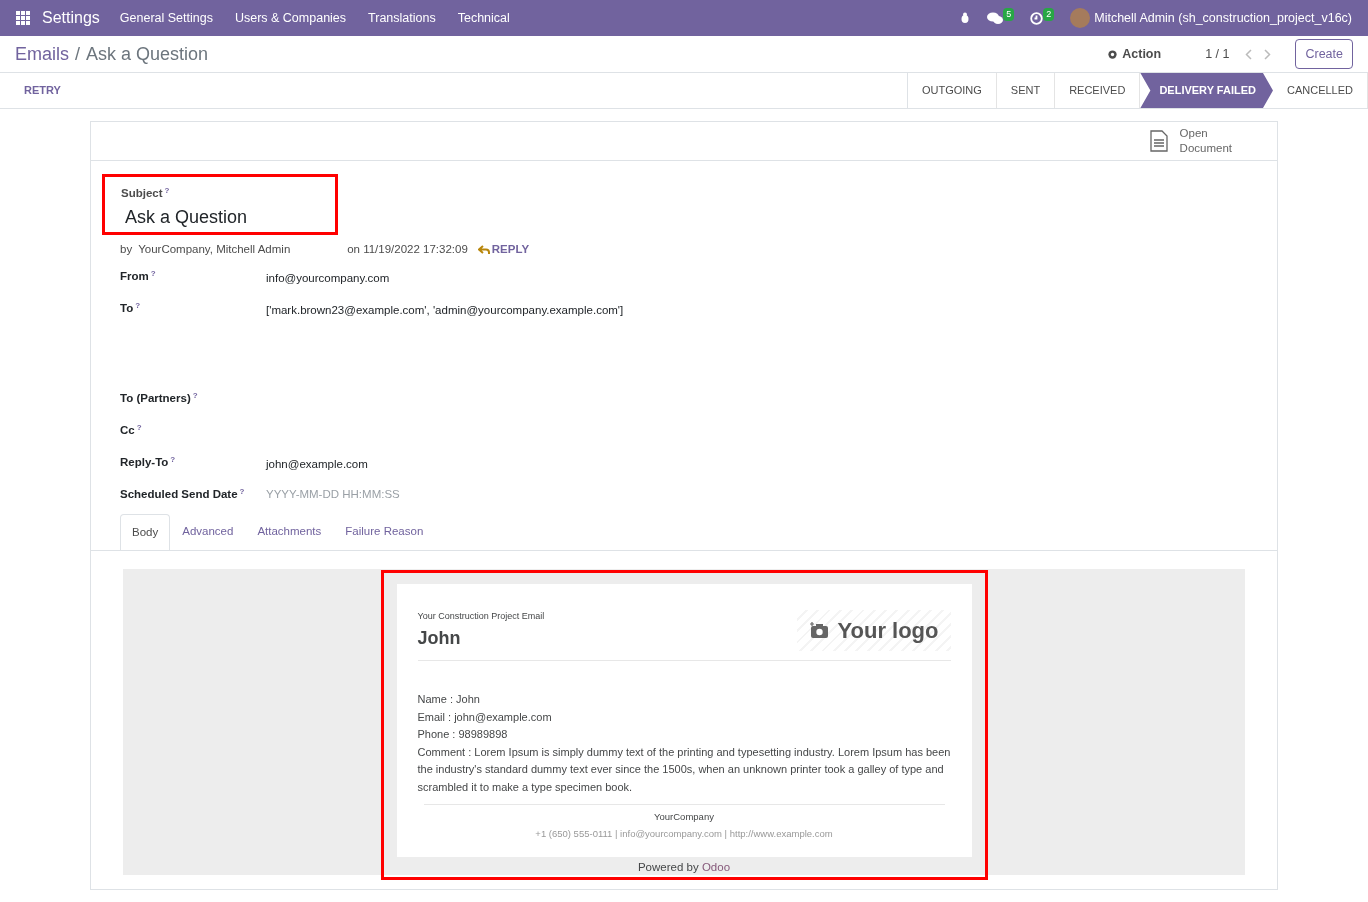 This screenshot has width=1368, height=902. What do you see at coordinates (42, 54) in the screenshot?
I see `breadcrumb-link: Emails` at bounding box center [42, 54].